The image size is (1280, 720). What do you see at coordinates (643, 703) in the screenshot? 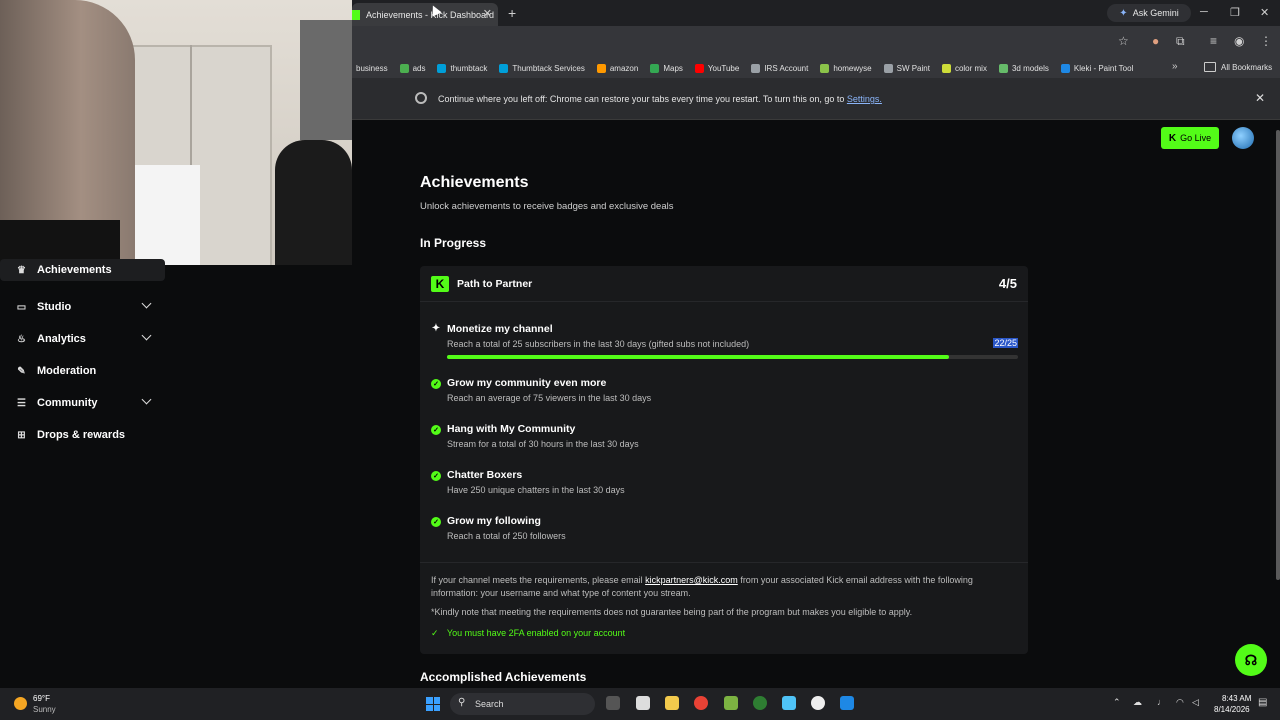
I see `notepad-icon` at bounding box center [643, 703].